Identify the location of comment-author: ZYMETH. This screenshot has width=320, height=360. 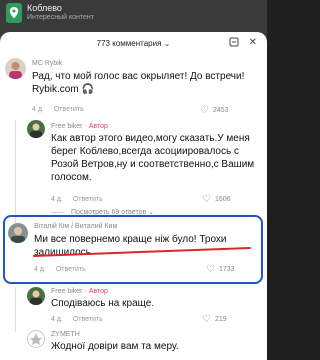
(65, 334).